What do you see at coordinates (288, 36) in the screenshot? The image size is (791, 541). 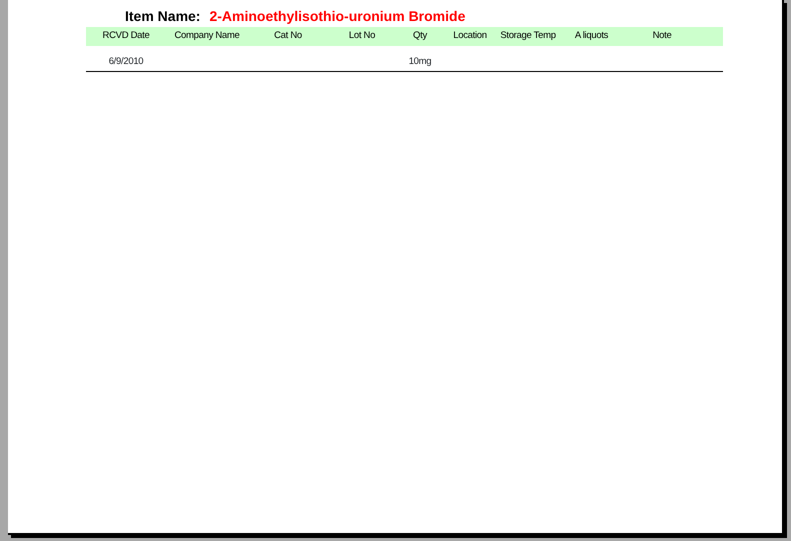 I see `column-header: Cat No` at bounding box center [288, 36].